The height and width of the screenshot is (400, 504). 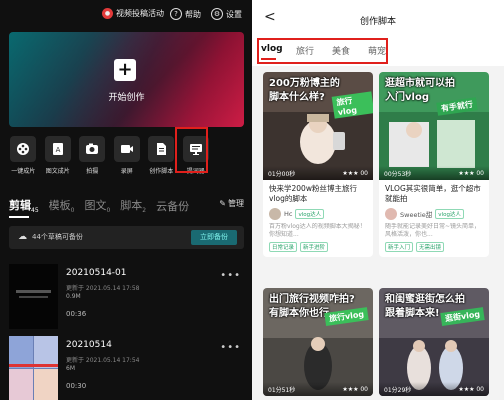 What do you see at coordinates (126, 149) in the screenshot?
I see `screen-record-icon` at bounding box center [126, 149].